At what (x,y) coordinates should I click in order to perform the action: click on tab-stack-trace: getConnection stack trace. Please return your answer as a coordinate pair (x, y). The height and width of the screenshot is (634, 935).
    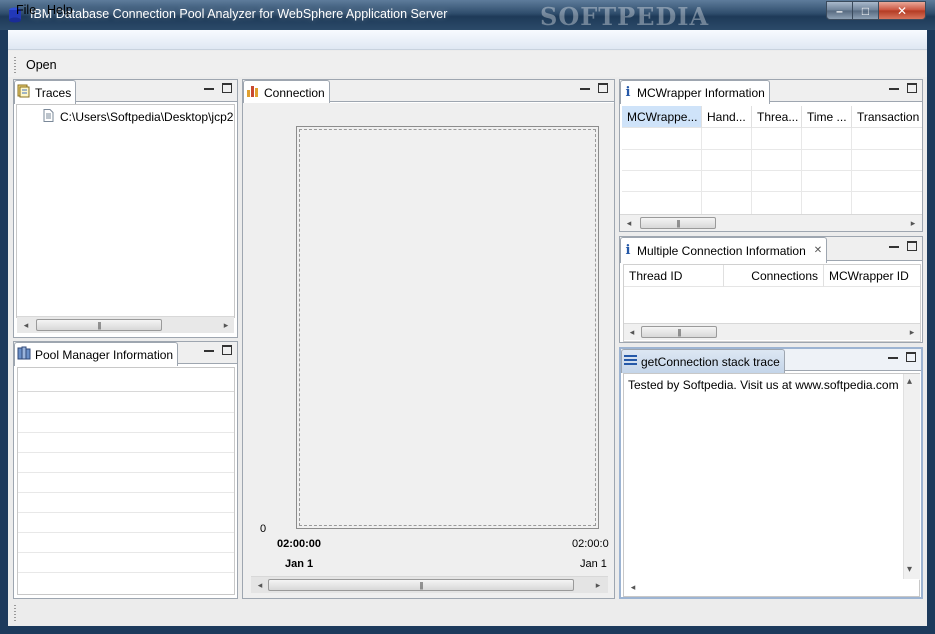
    Looking at the image, I should click on (703, 361).